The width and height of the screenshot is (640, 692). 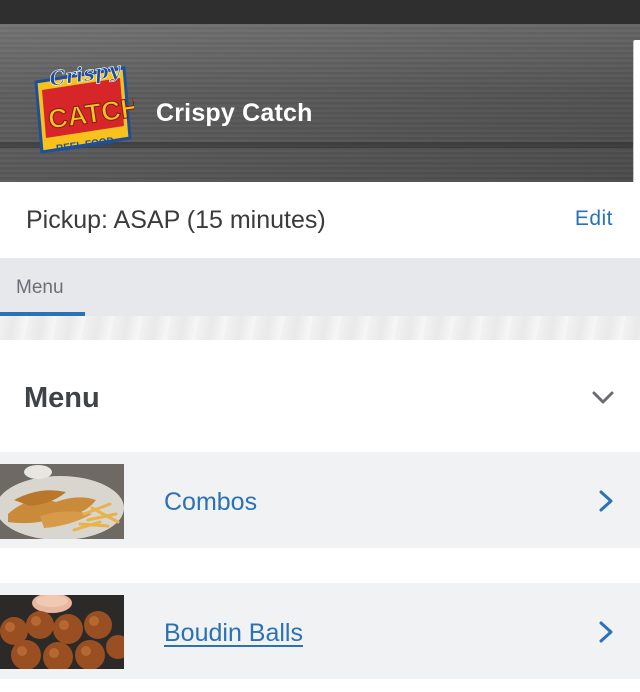 What do you see at coordinates (320, 500) in the screenshot?
I see `menu-item-combos: Combos` at bounding box center [320, 500].